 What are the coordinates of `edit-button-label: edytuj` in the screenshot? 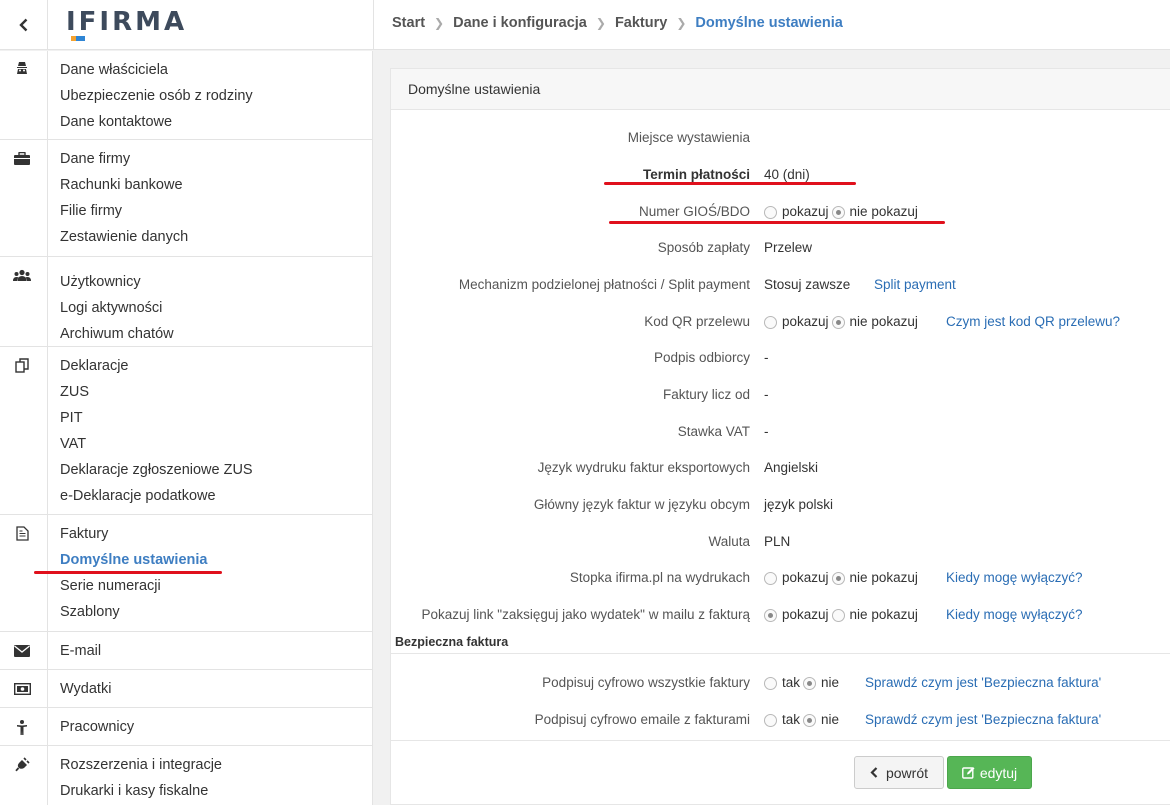 It's located at (998, 772).